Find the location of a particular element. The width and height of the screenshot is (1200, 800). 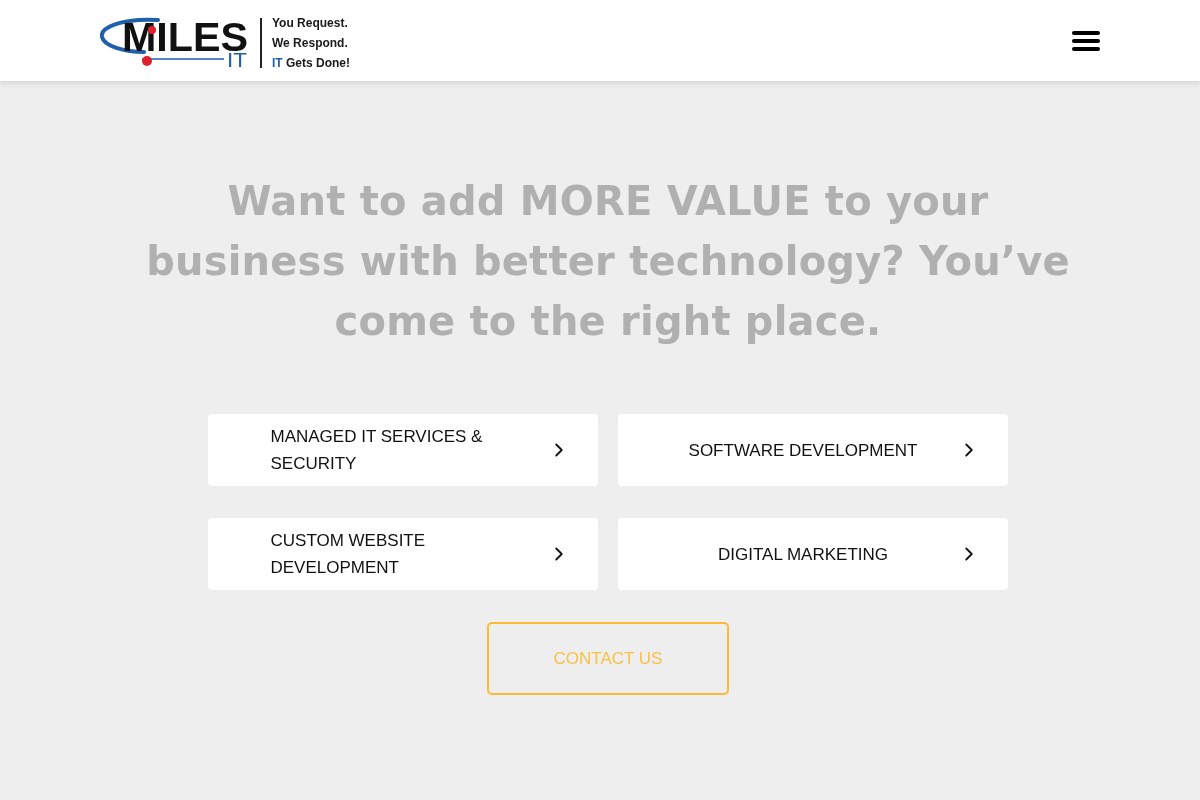

service-link: DIGITAL MARKETING is located at coordinates (813, 554).